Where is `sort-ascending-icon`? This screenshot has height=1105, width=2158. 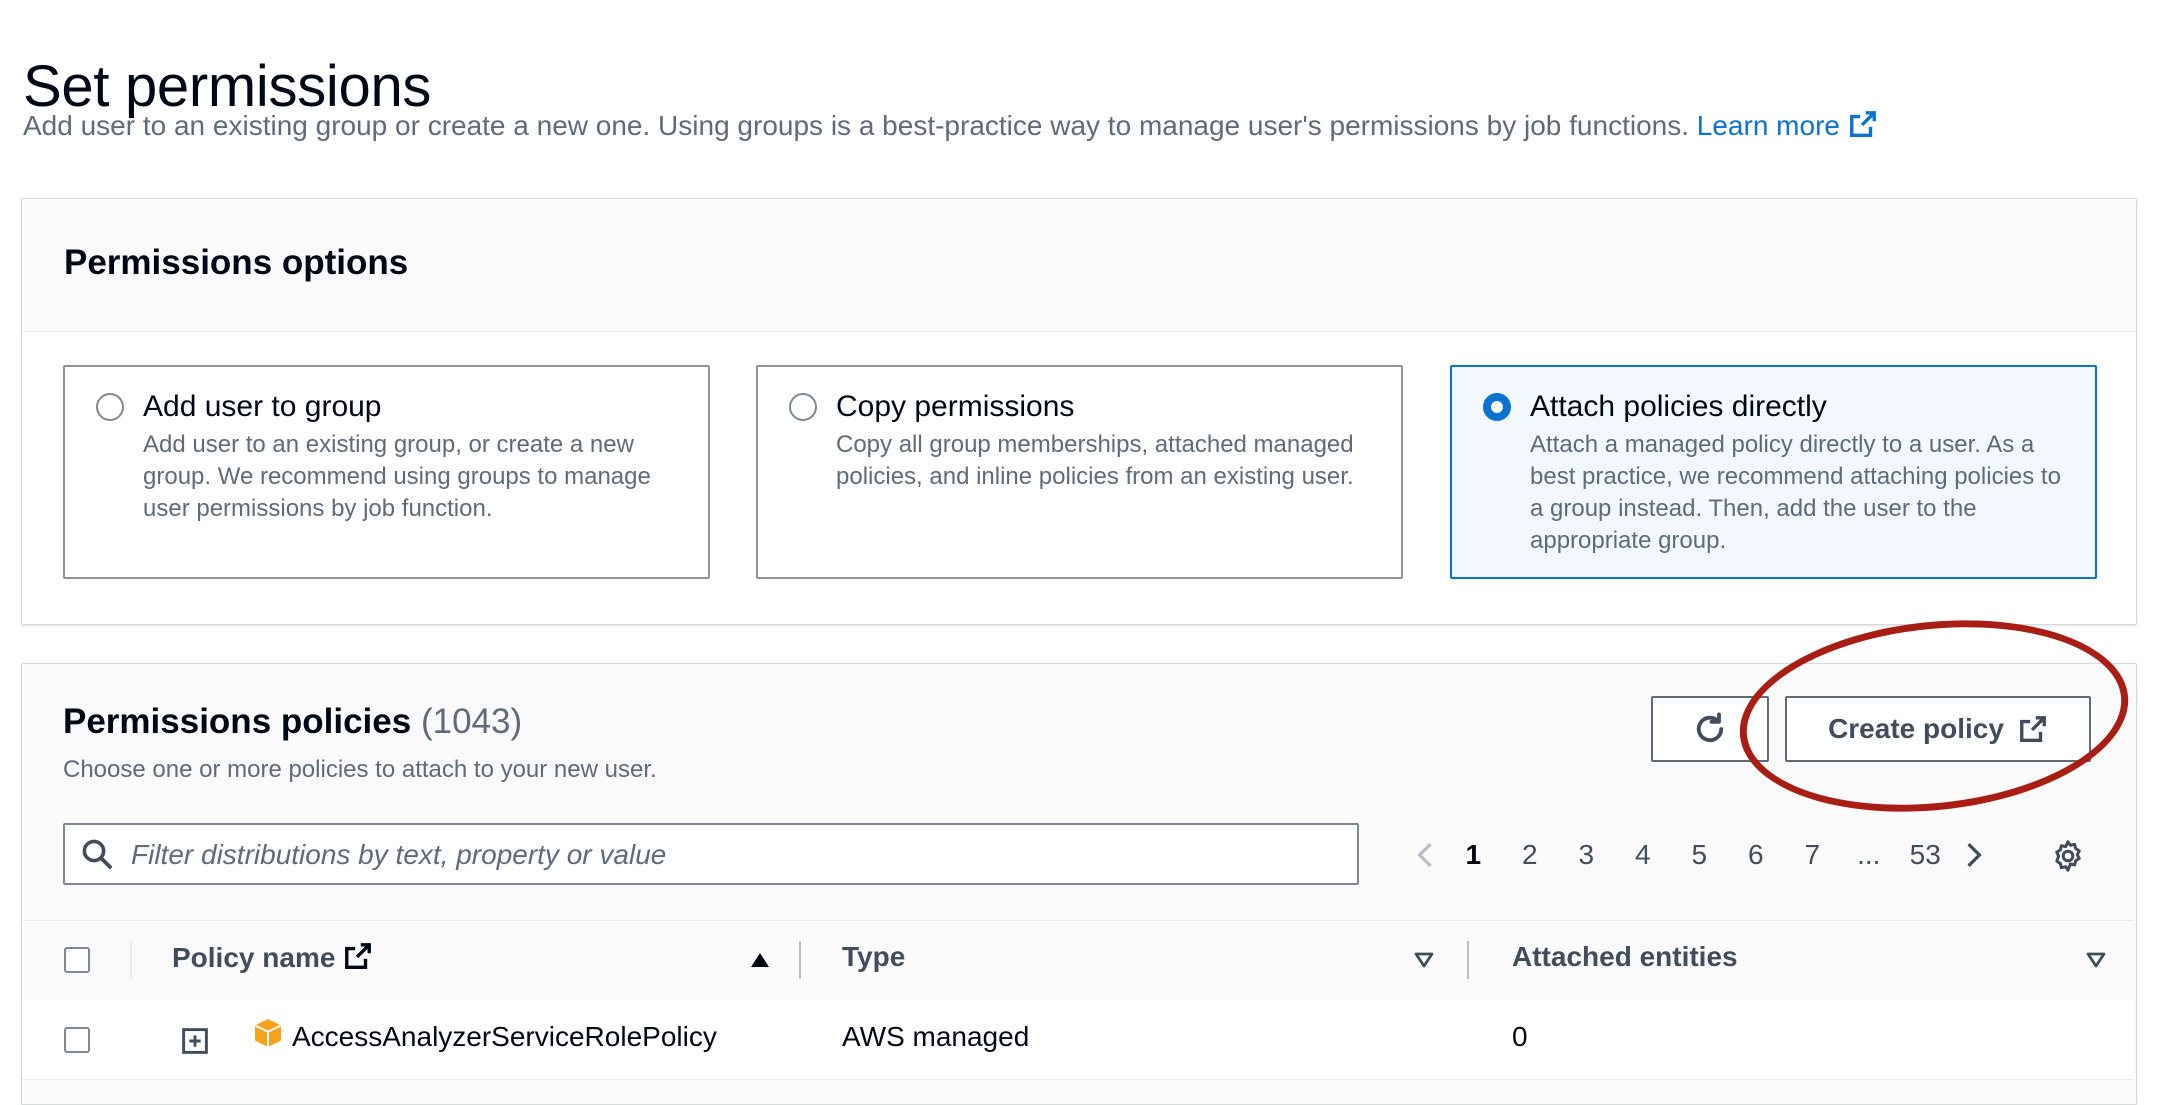
sort-ascending-icon is located at coordinates (760, 960).